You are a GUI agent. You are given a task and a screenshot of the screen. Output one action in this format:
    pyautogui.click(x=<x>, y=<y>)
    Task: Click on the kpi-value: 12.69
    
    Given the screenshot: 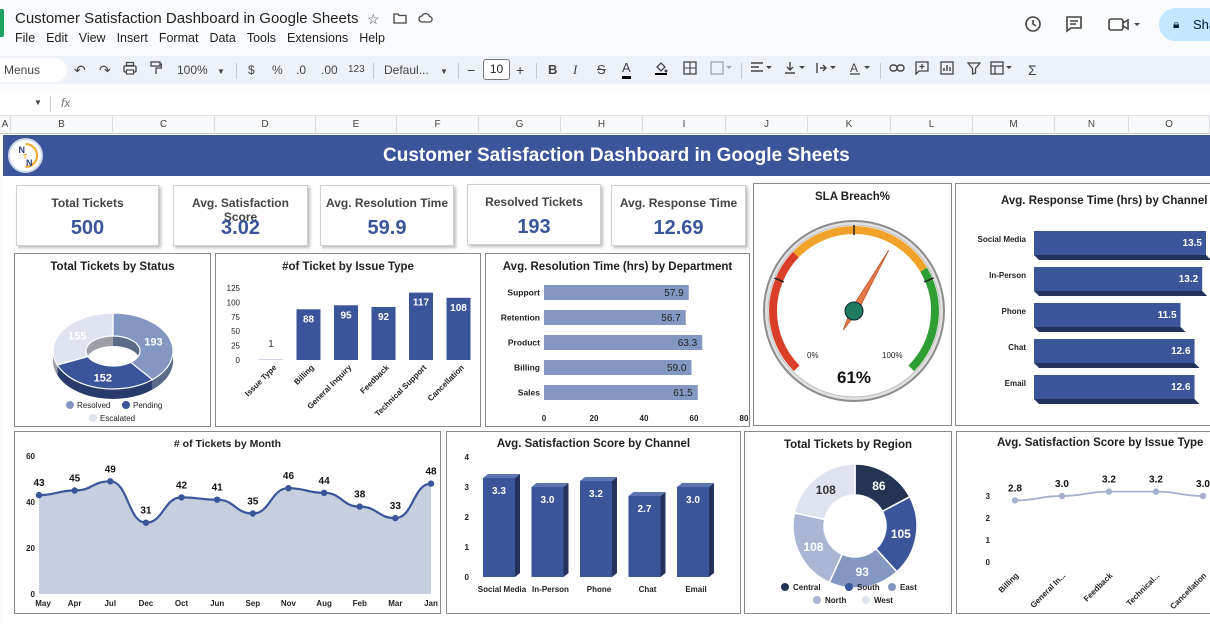 What is the action you would take?
    pyautogui.click(x=678, y=228)
    